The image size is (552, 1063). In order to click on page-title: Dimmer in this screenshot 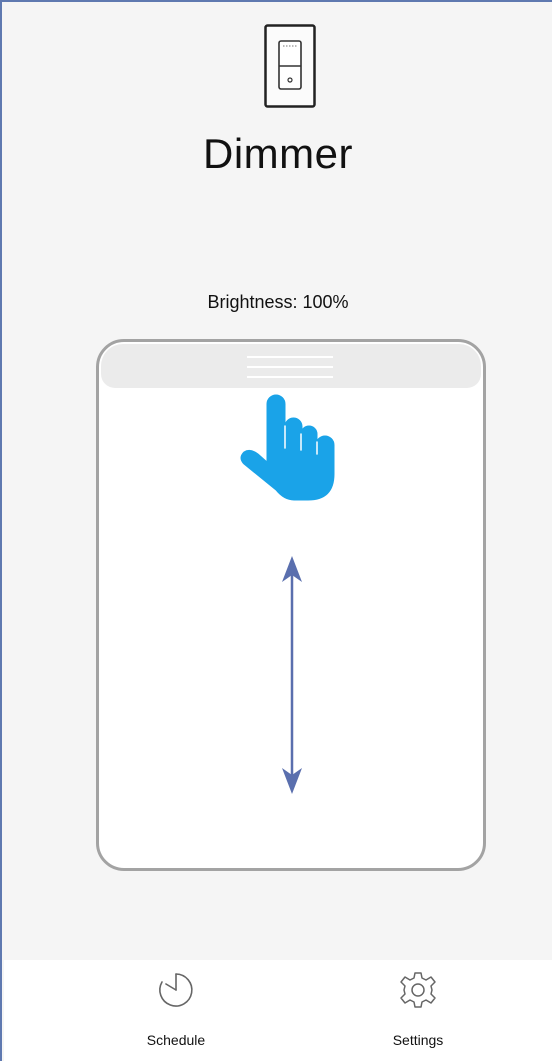, I will do `click(278, 153)`.